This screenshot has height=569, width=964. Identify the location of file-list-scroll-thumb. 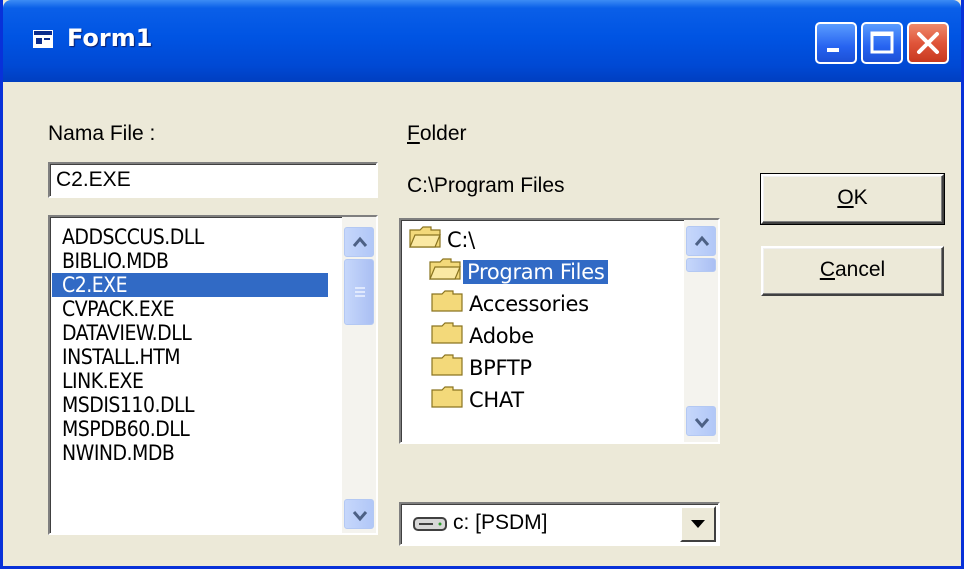
(359, 292).